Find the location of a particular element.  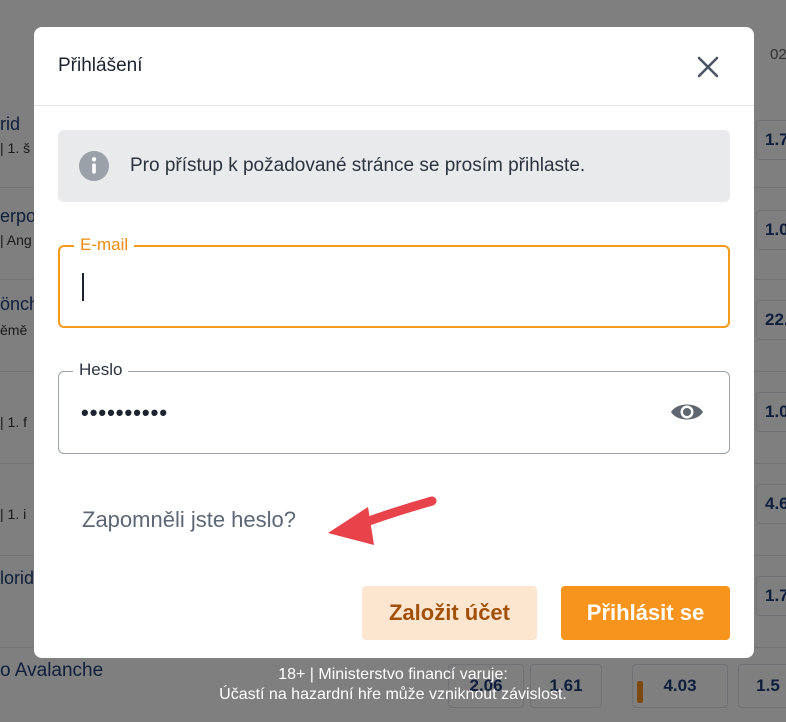

register-button: Založit účet is located at coordinates (449, 613).